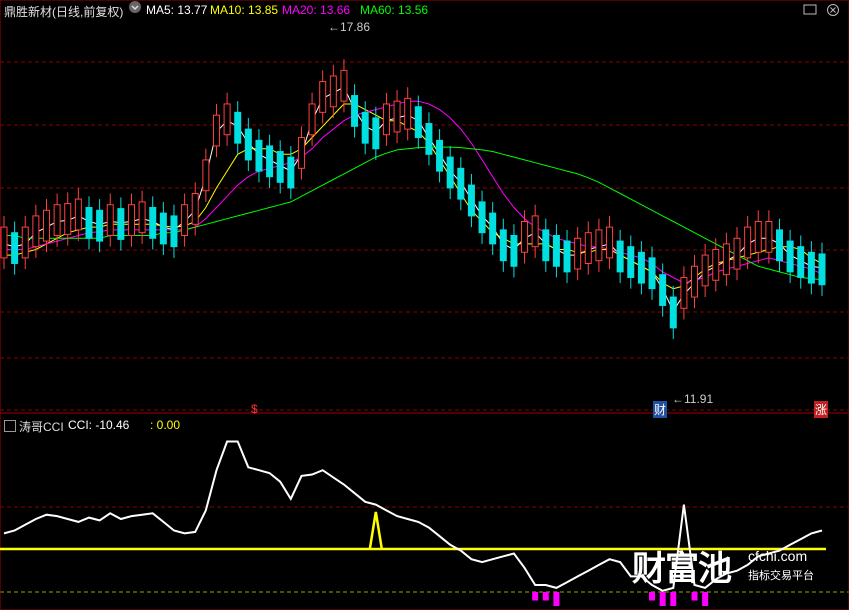 The width and height of the screenshot is (849, 610). I want to click on watermark-site: cfchi.com, so click(778, 556).